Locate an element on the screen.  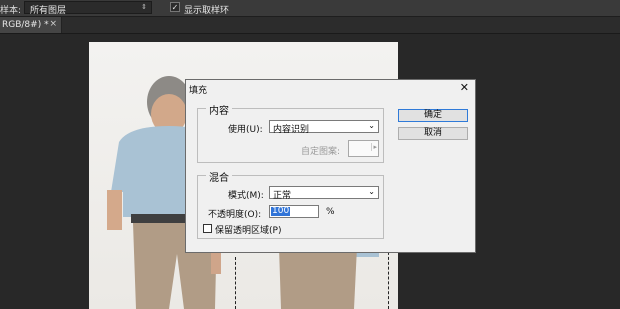
opacity-unit: % is located at coordinates (330, 212).